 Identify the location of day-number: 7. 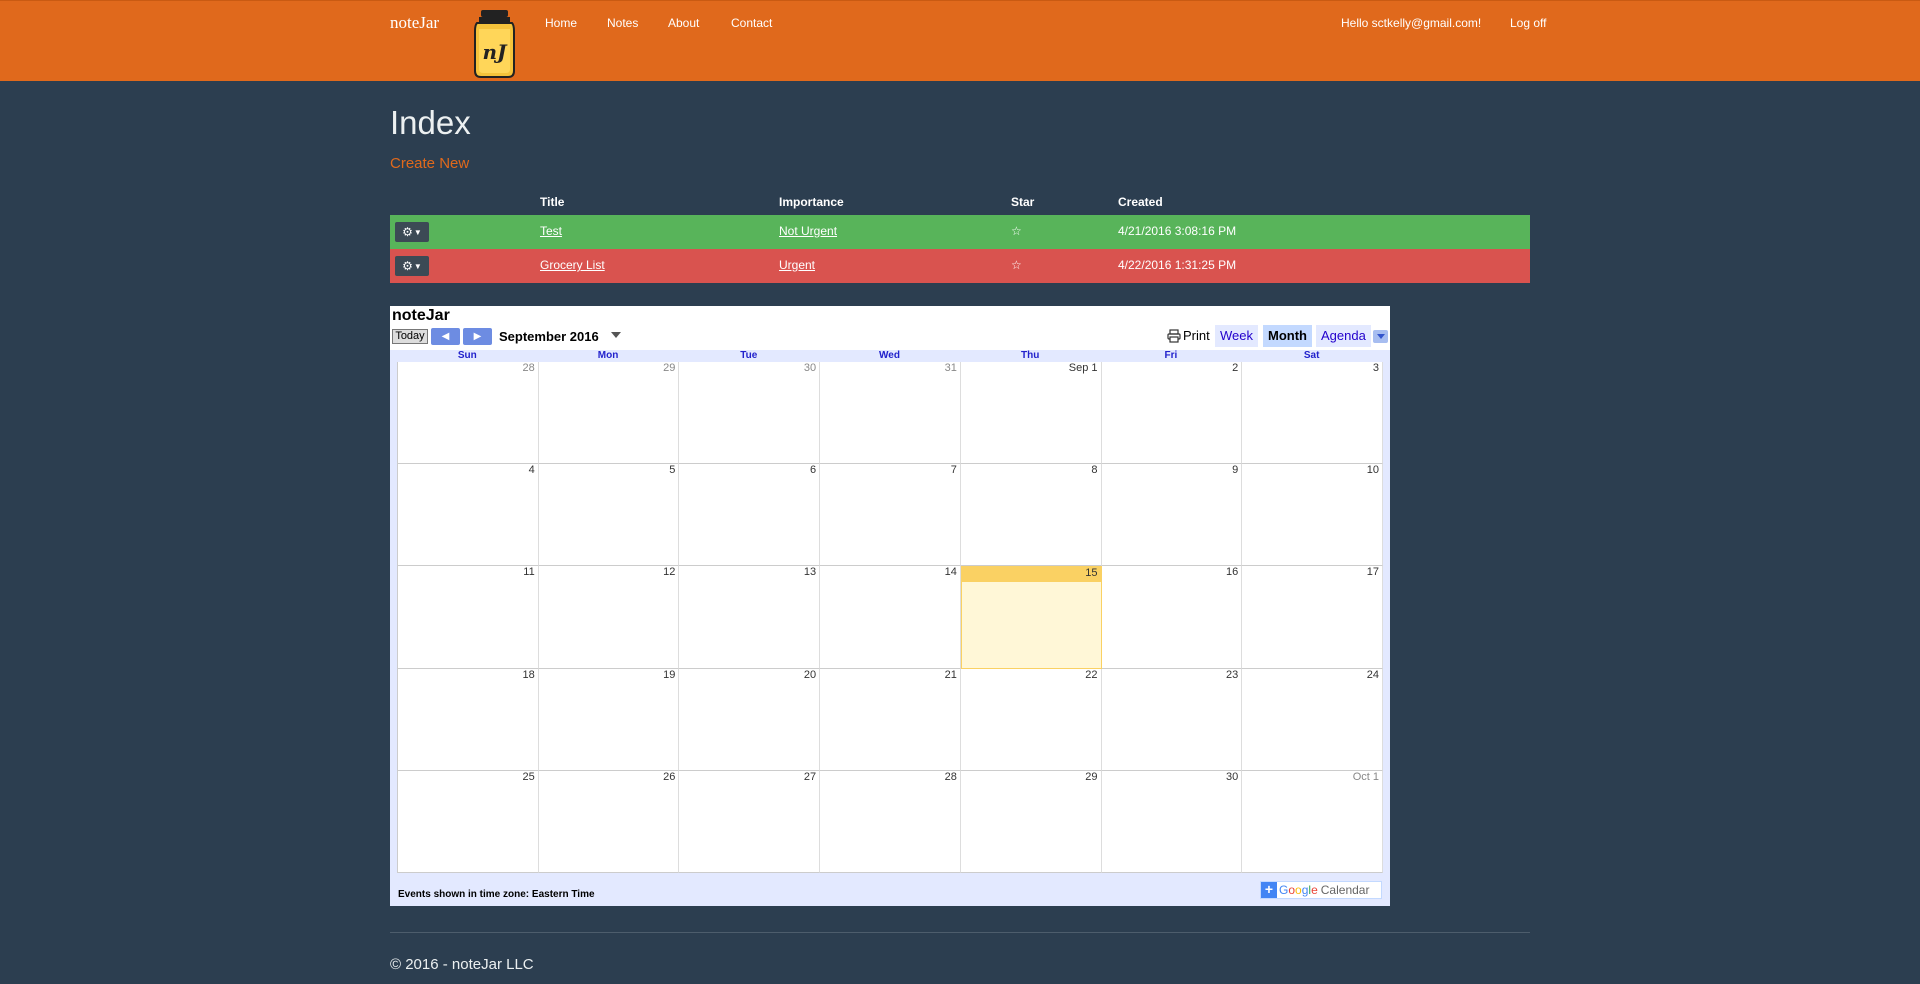
(890, 472).